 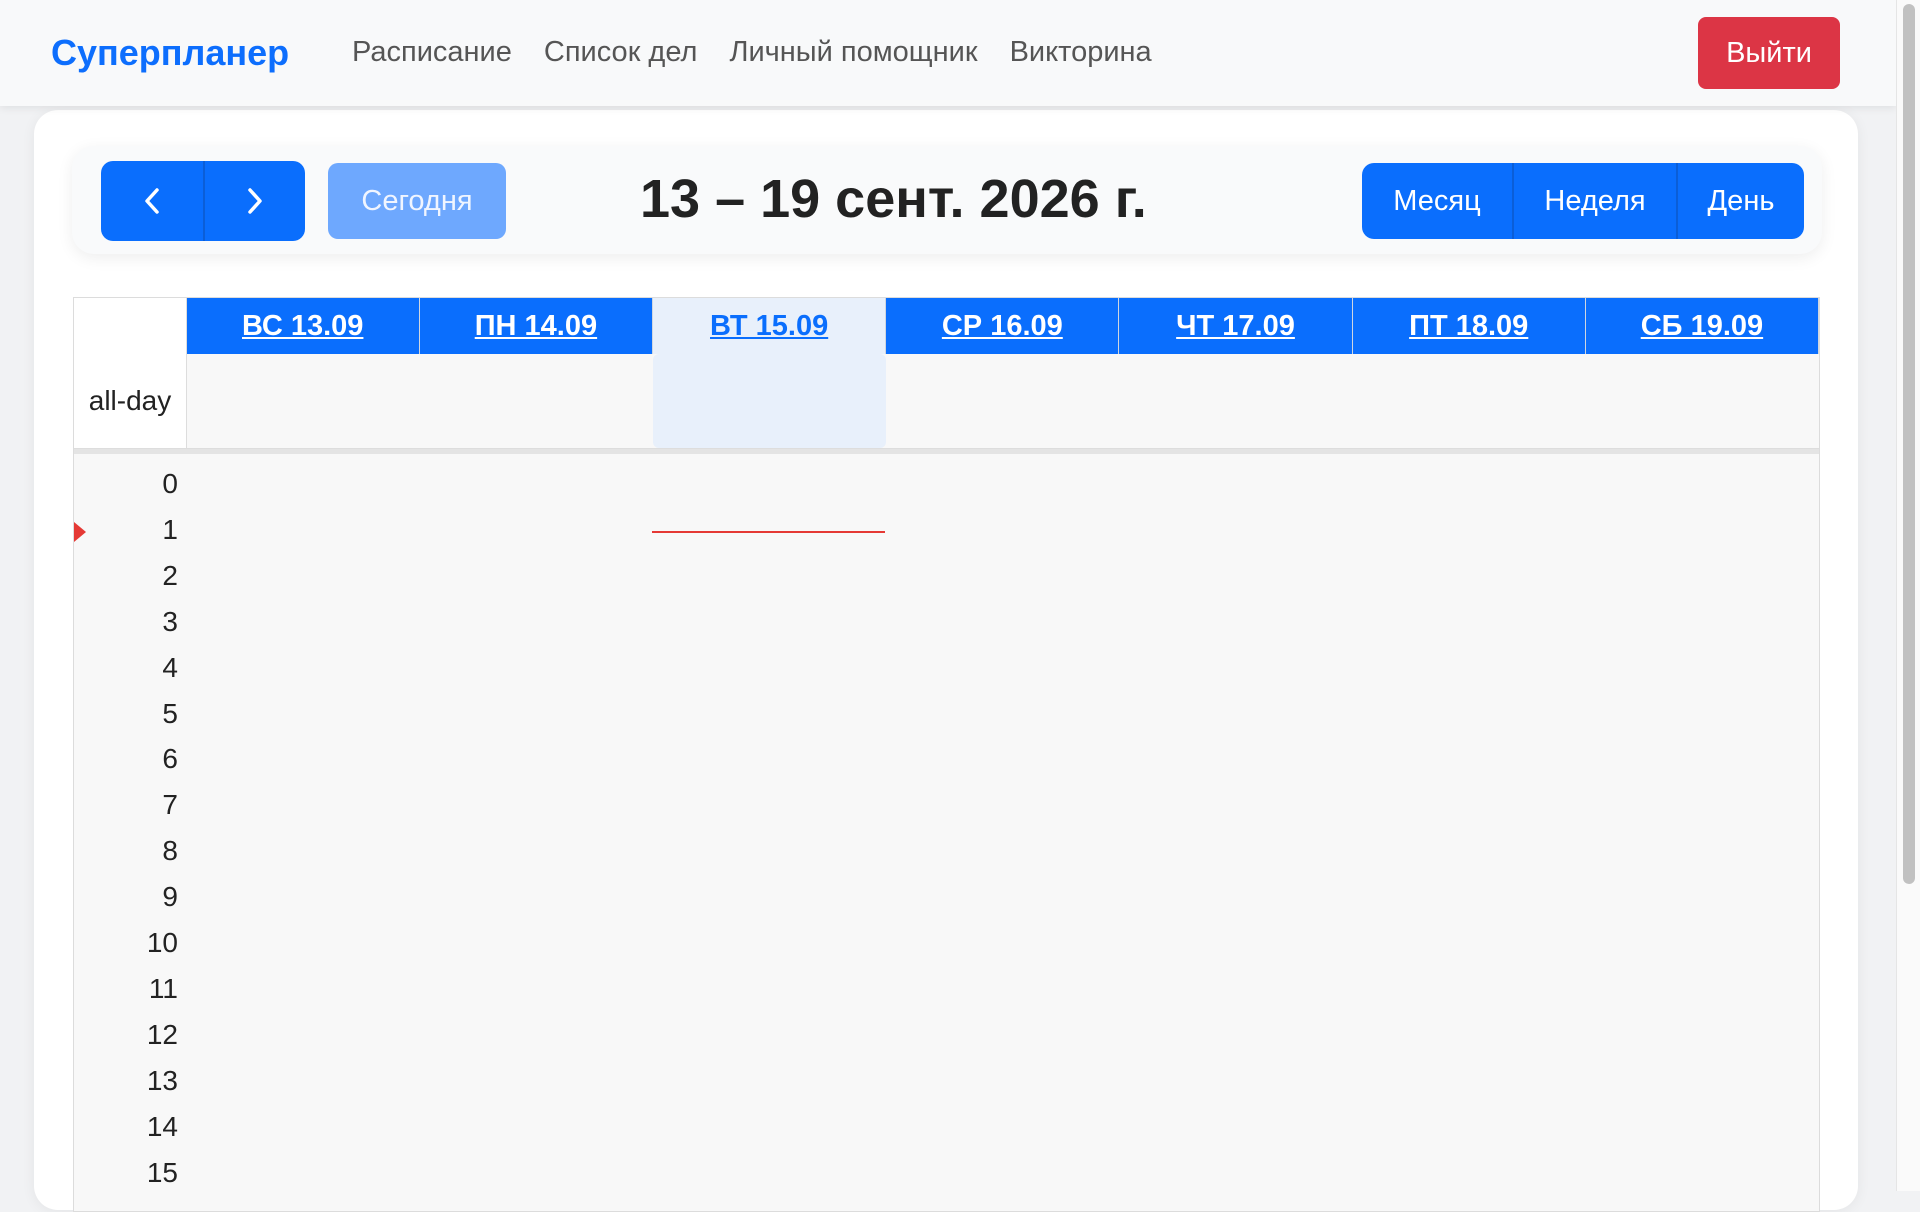 I want to click on allday-cell-today, so click(x=769, y=401).